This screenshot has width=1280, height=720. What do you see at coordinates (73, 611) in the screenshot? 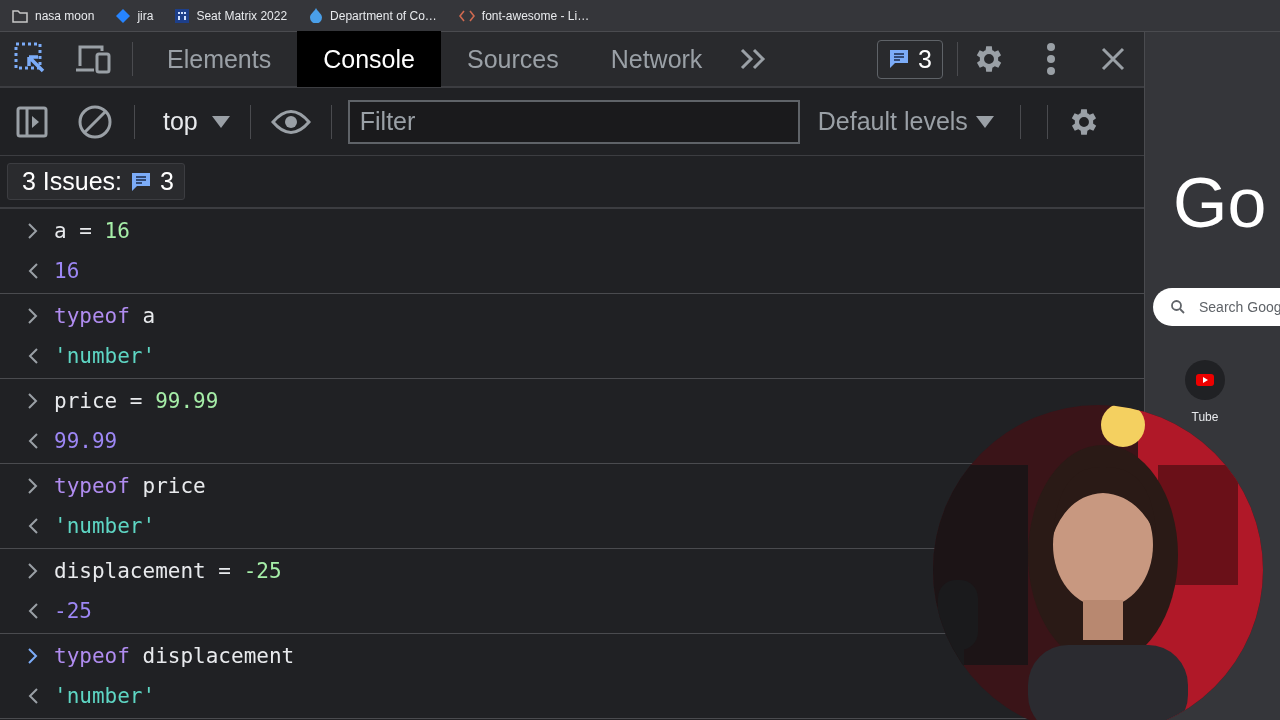
I see `result-text: -25` at bounding box center [73, 611].